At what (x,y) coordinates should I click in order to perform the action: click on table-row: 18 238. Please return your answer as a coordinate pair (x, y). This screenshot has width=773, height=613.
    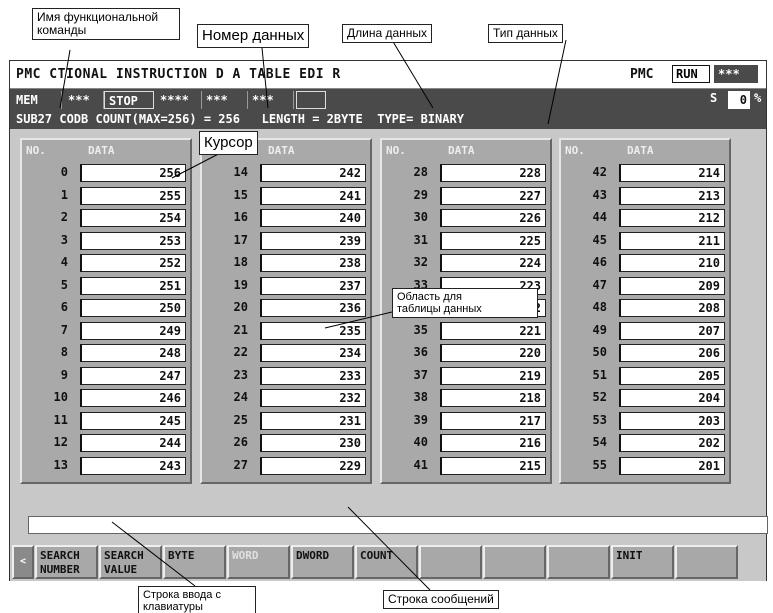
    Looking at the image, I should click on (286, 263).